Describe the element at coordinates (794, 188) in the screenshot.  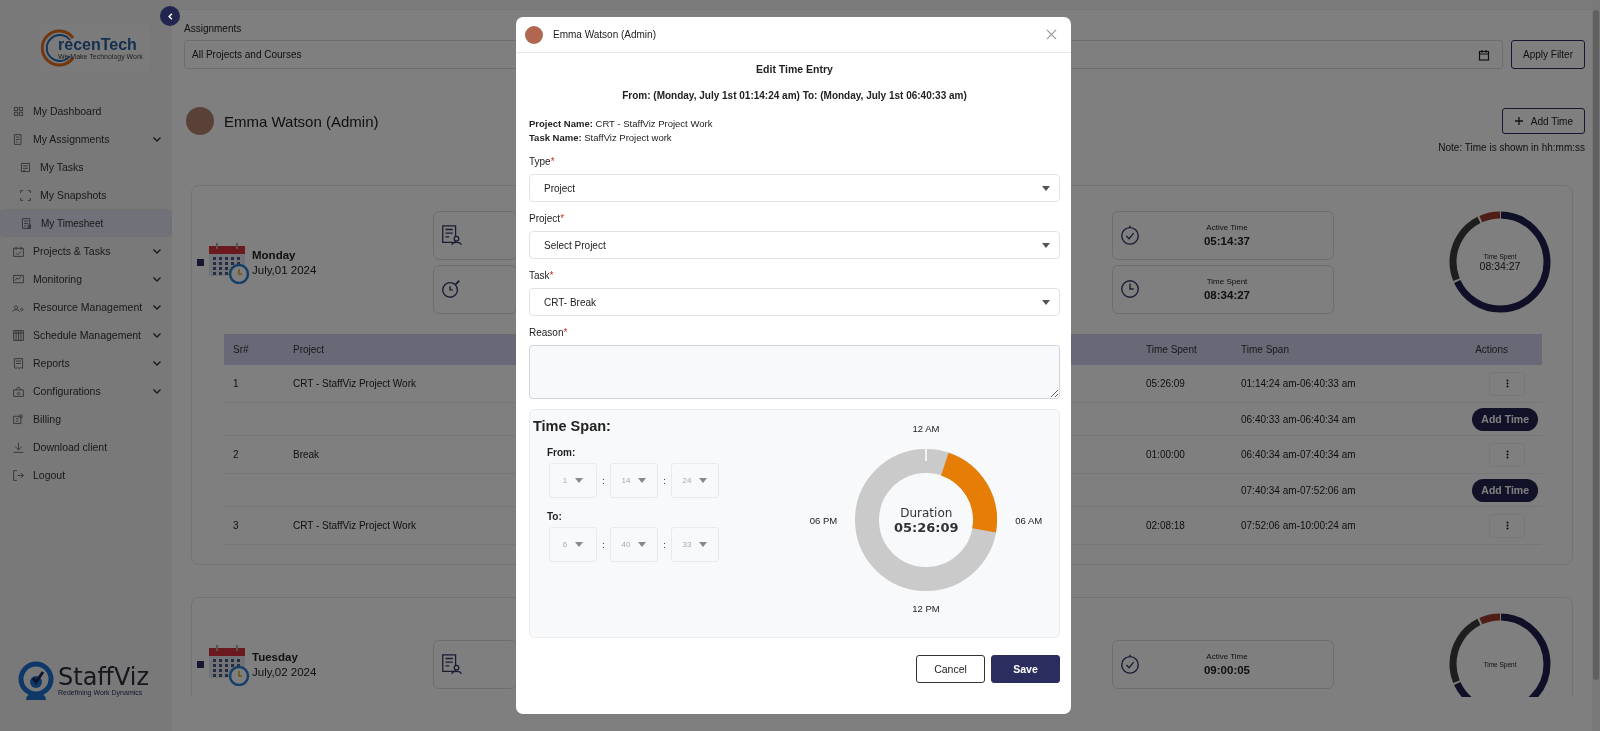
I see `select-field: Project` at that location.